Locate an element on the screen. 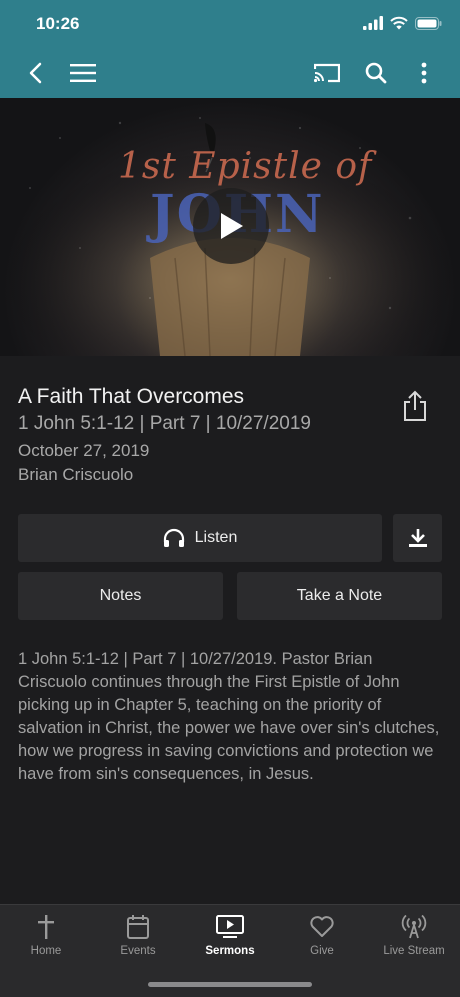 Image resolution: width=460 pixels, height=997 pixels. tab-events-label: Events is located at coordinates (138, 951).